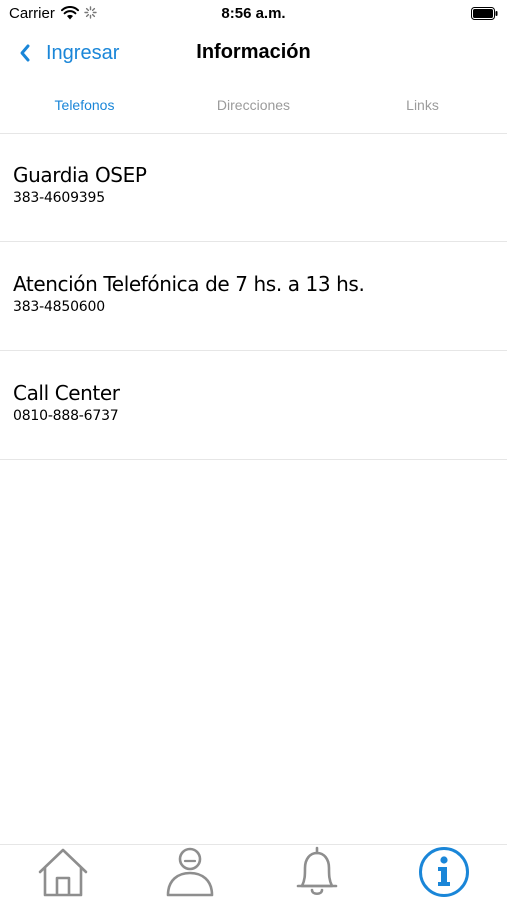 This screenshot has width=507, height=900. I want to click on tab-links: Links, so click(422, 110).